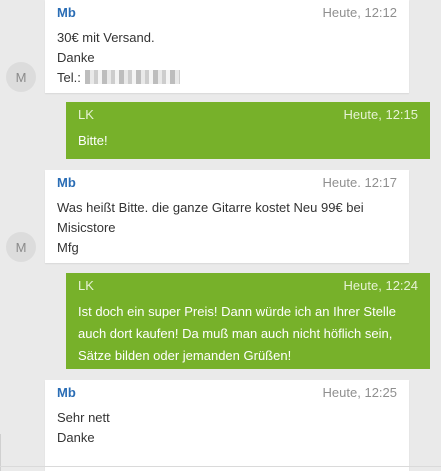 The height and width of the screenshot is (471, 441). I want to click on message-header: Mb Heute, 12:12, so click(227, 12).